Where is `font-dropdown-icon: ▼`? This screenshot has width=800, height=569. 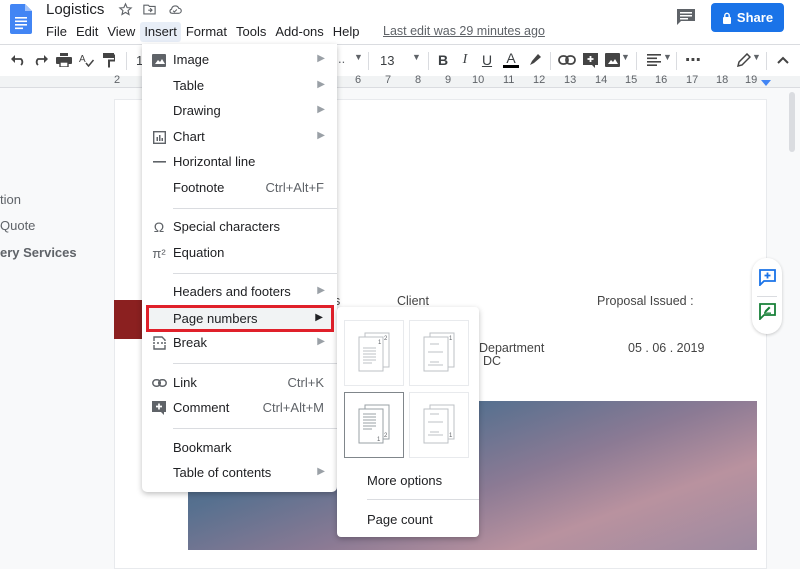
font-dropdown-icon: ▼ is located at coordinates (358, 57).